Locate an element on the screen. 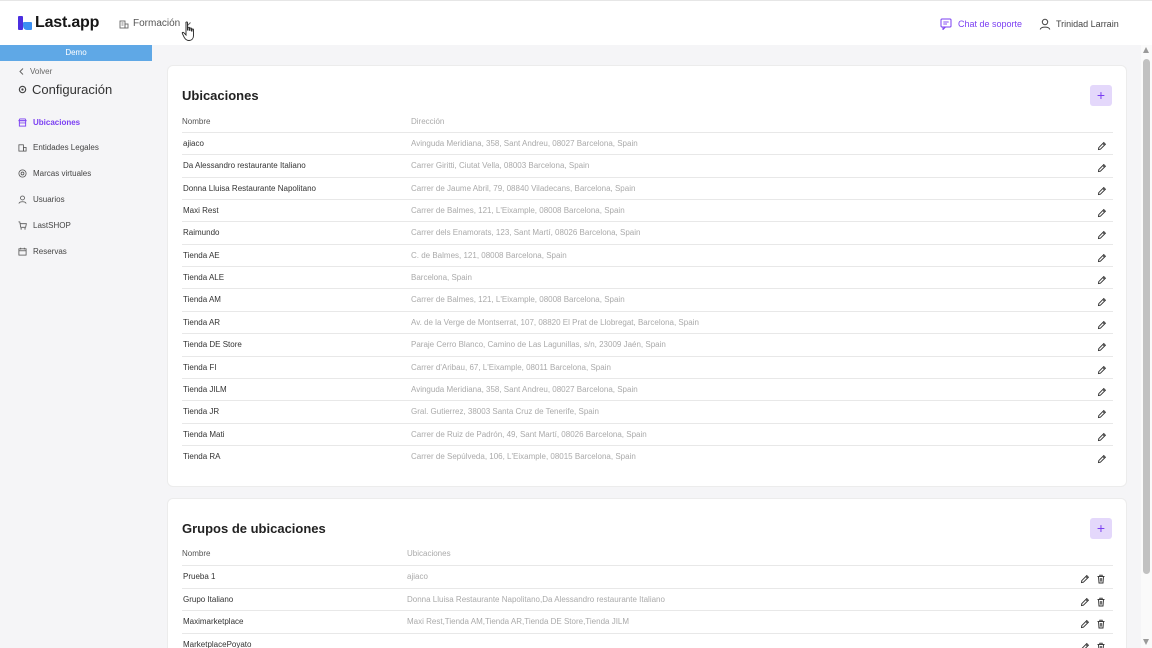 This screenshot has height=648, width=1152. column-header-address: Dirección is located at coordinates (428, 121).